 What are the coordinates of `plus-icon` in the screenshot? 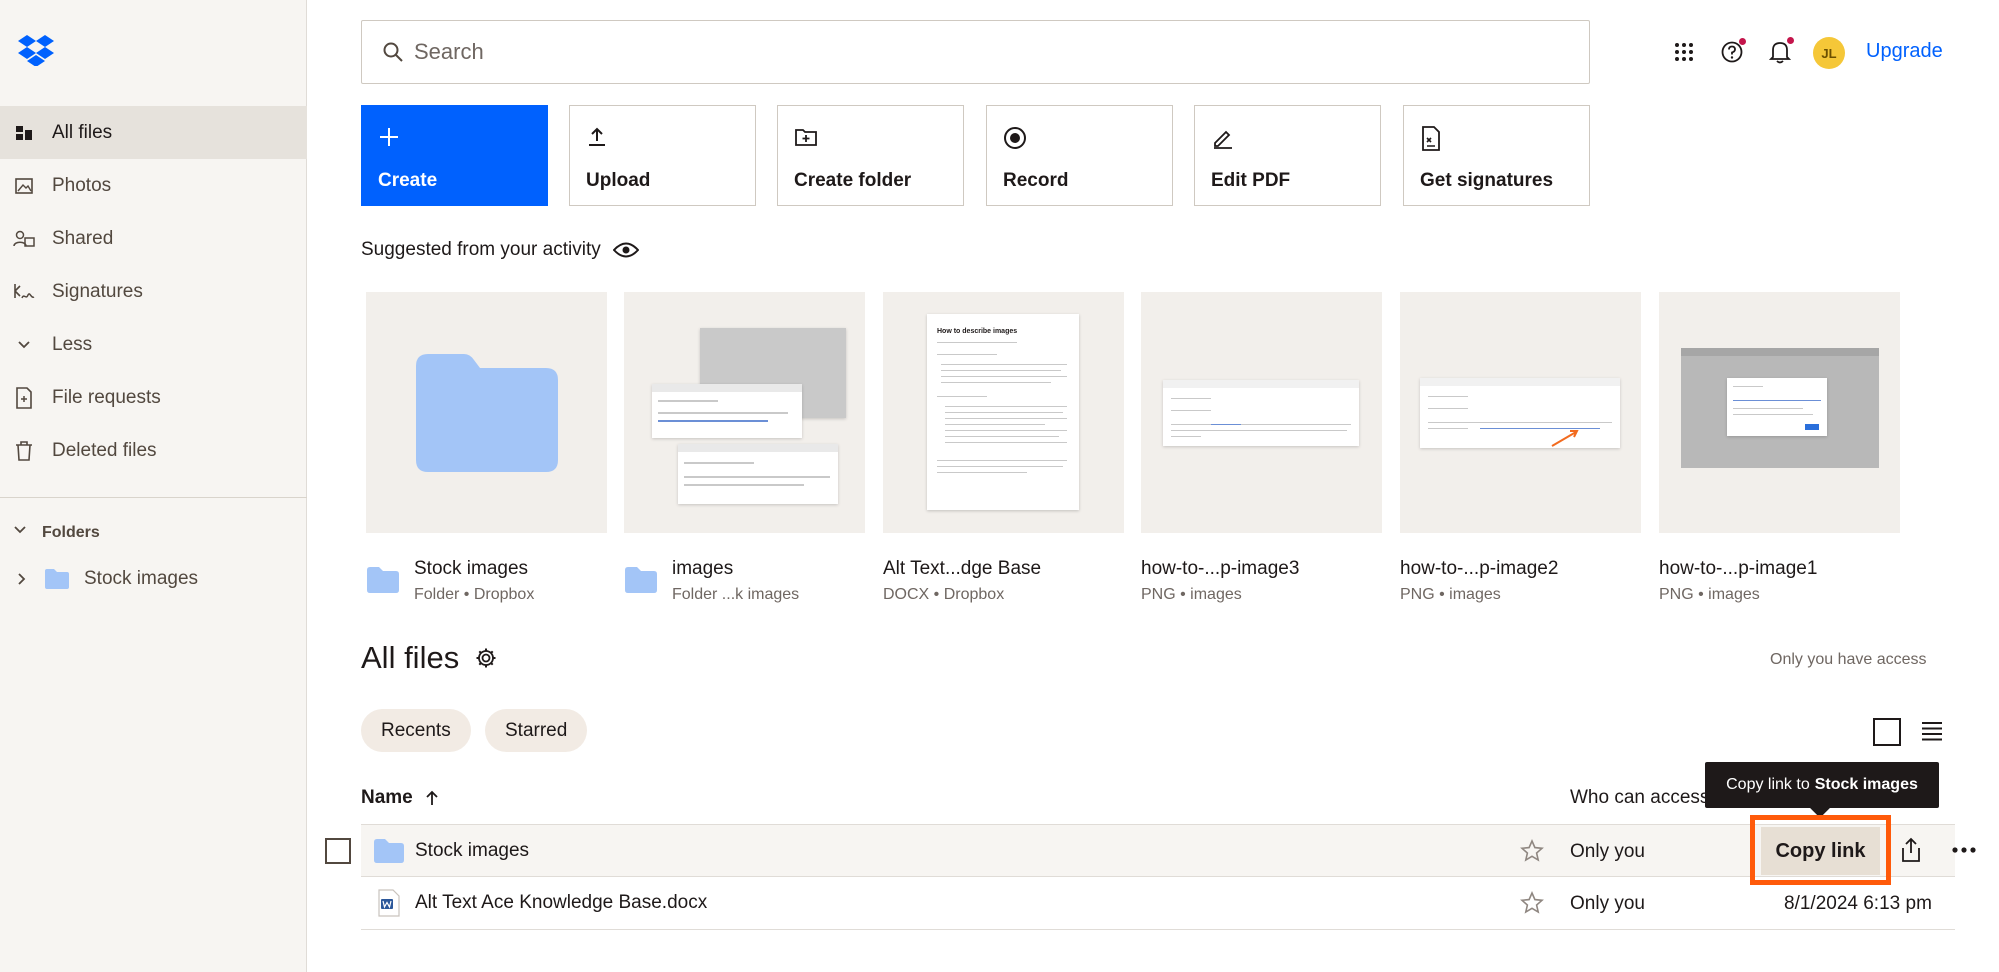 It's located at (389, 139).